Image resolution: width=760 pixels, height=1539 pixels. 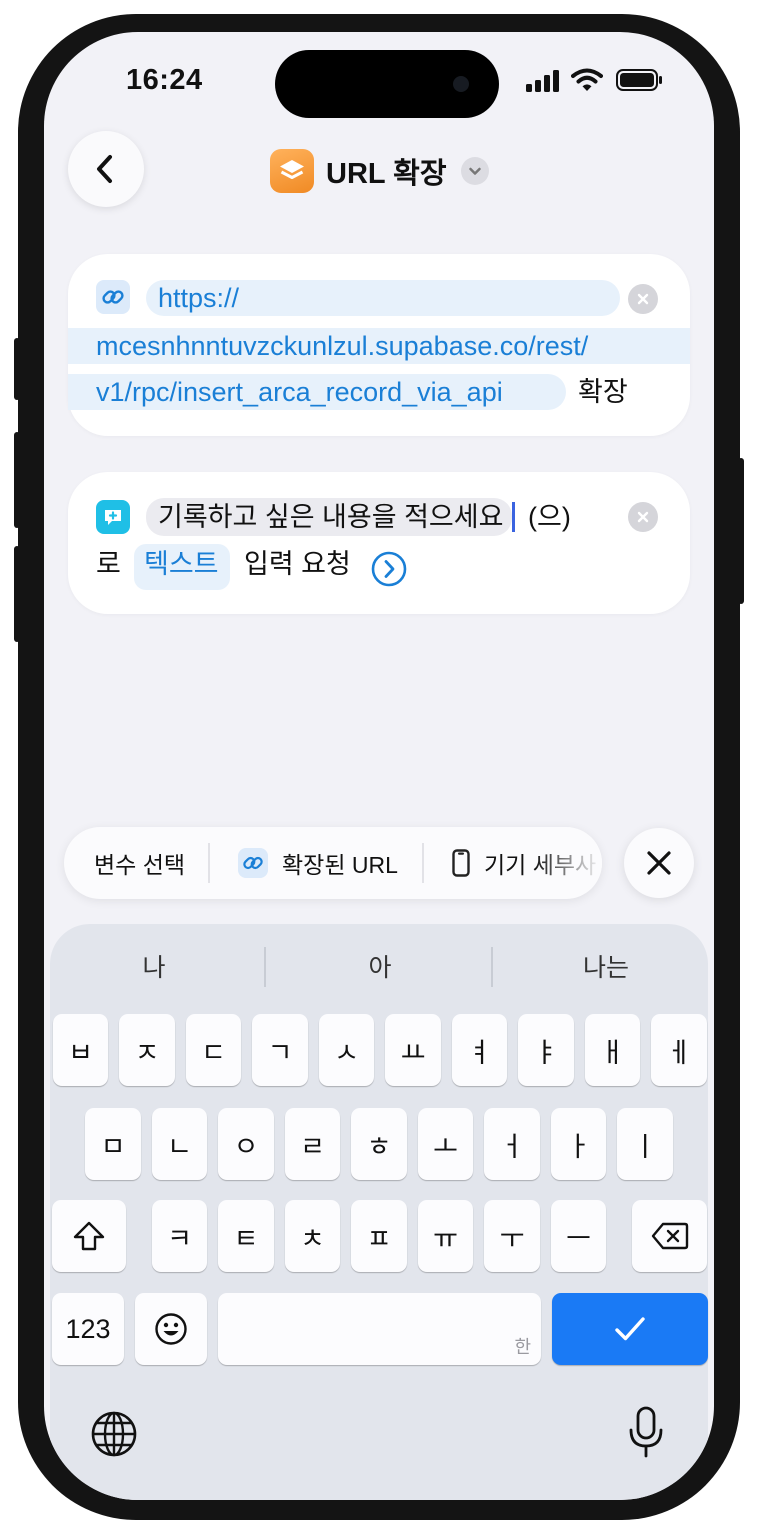 I want to click on page-title: URL 확장, so click(x=386, y=174).